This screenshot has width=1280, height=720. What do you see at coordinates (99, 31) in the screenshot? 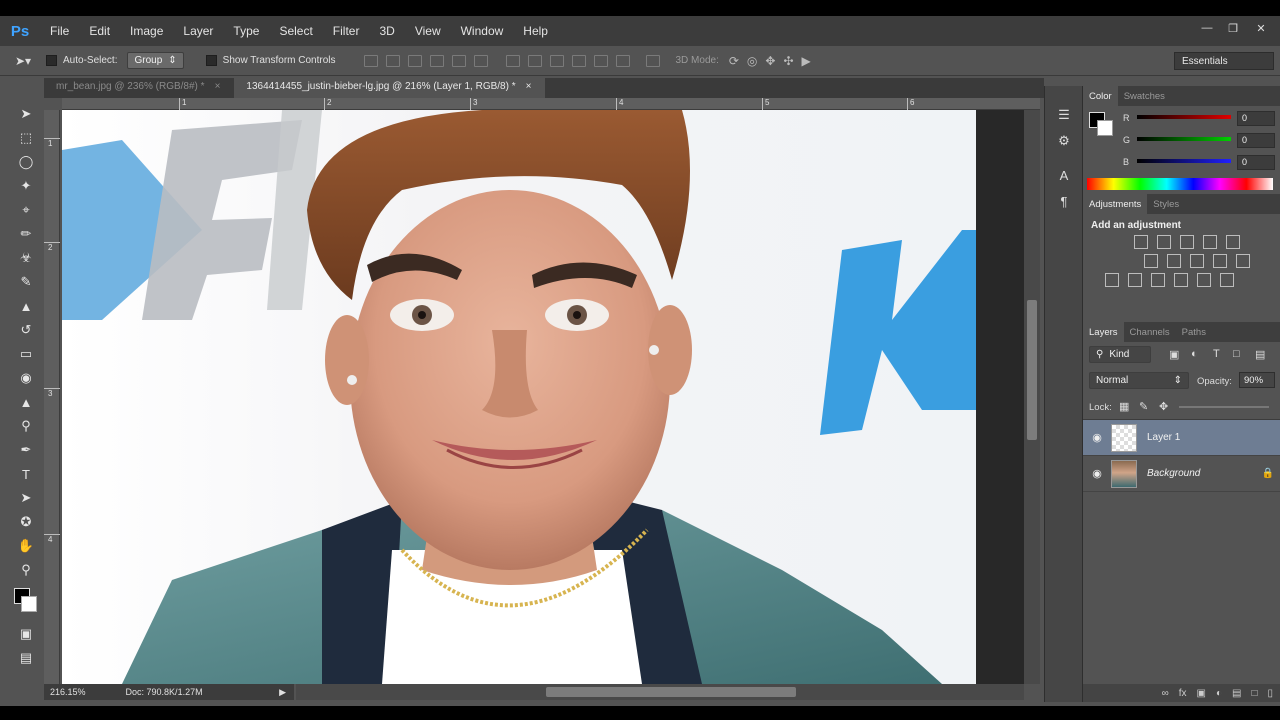
I see `menu-edit: Edit` at bounding box center [99, 31].